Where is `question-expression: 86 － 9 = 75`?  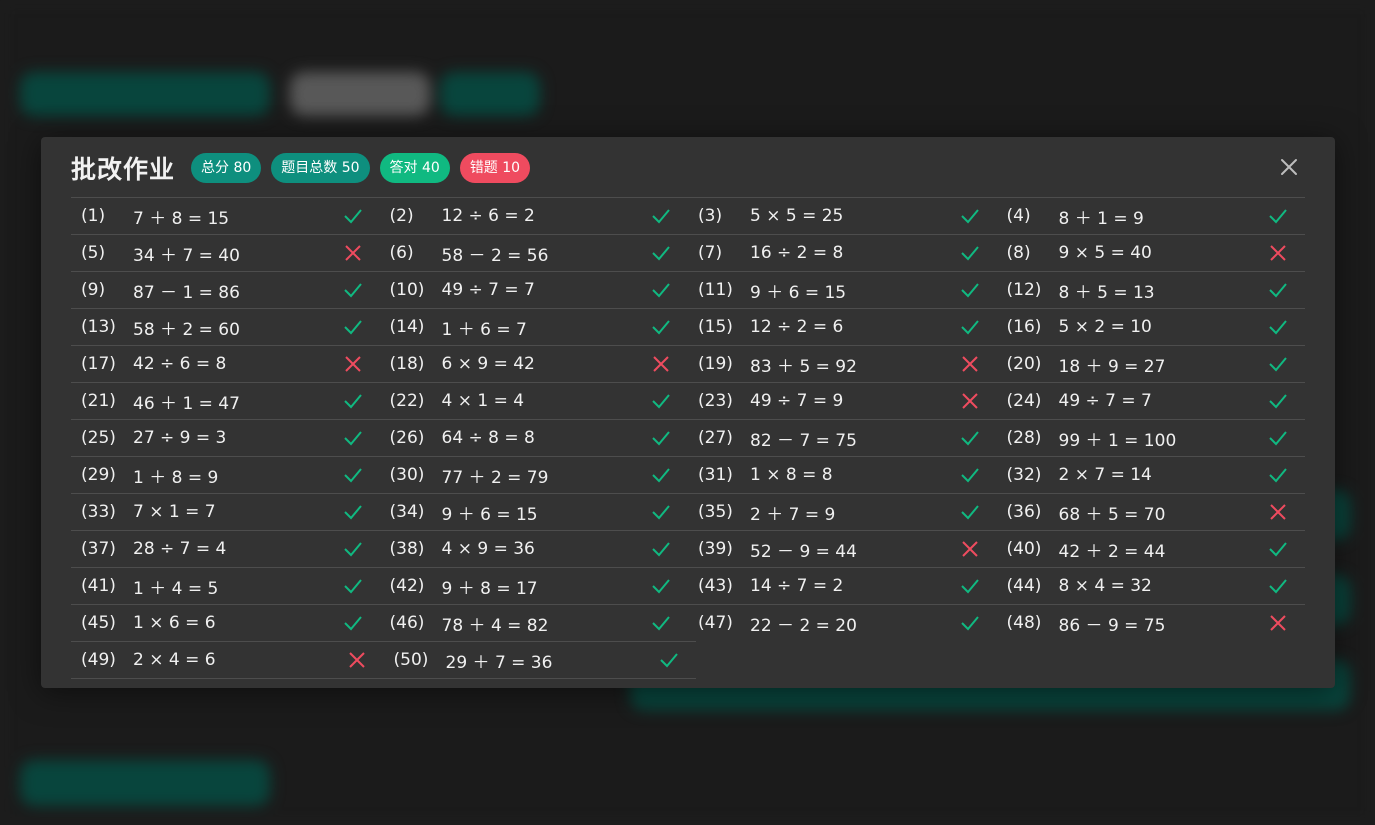
question-expression: 86 － 9 = 75 is located at coordinates (1112, 625).